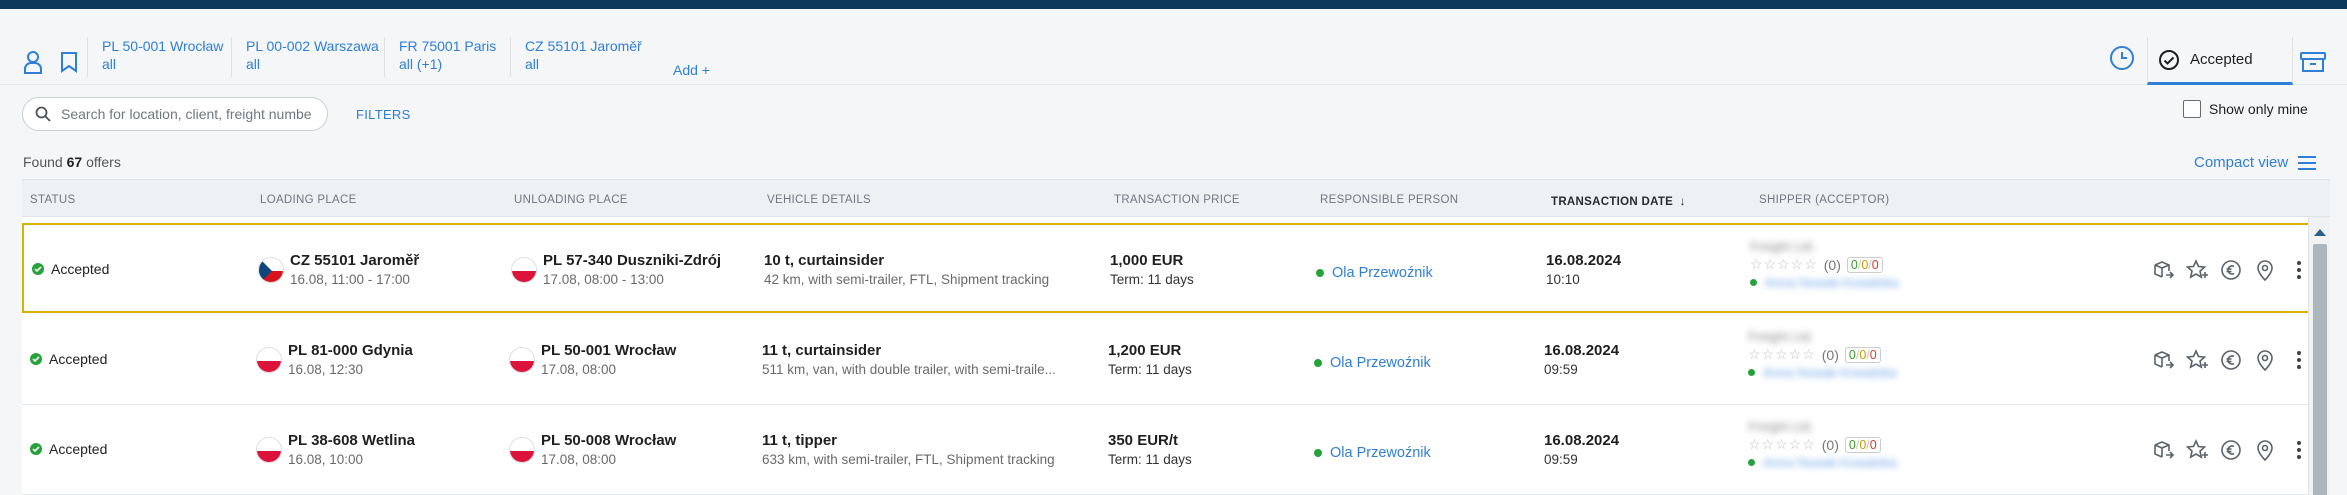 This screenshot has width=2347, height=495. What do you see at coordinates (383, 114) in the screenshot?
I see `filters-button: FILTERS` at bounding box center [383, 114].